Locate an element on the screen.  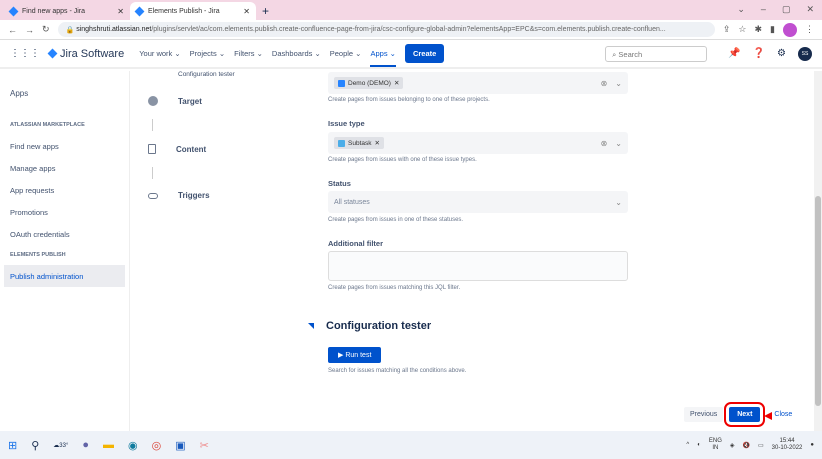
sidebar-item-find-new-apps: Find new apps is located at coordinates (64, 146).